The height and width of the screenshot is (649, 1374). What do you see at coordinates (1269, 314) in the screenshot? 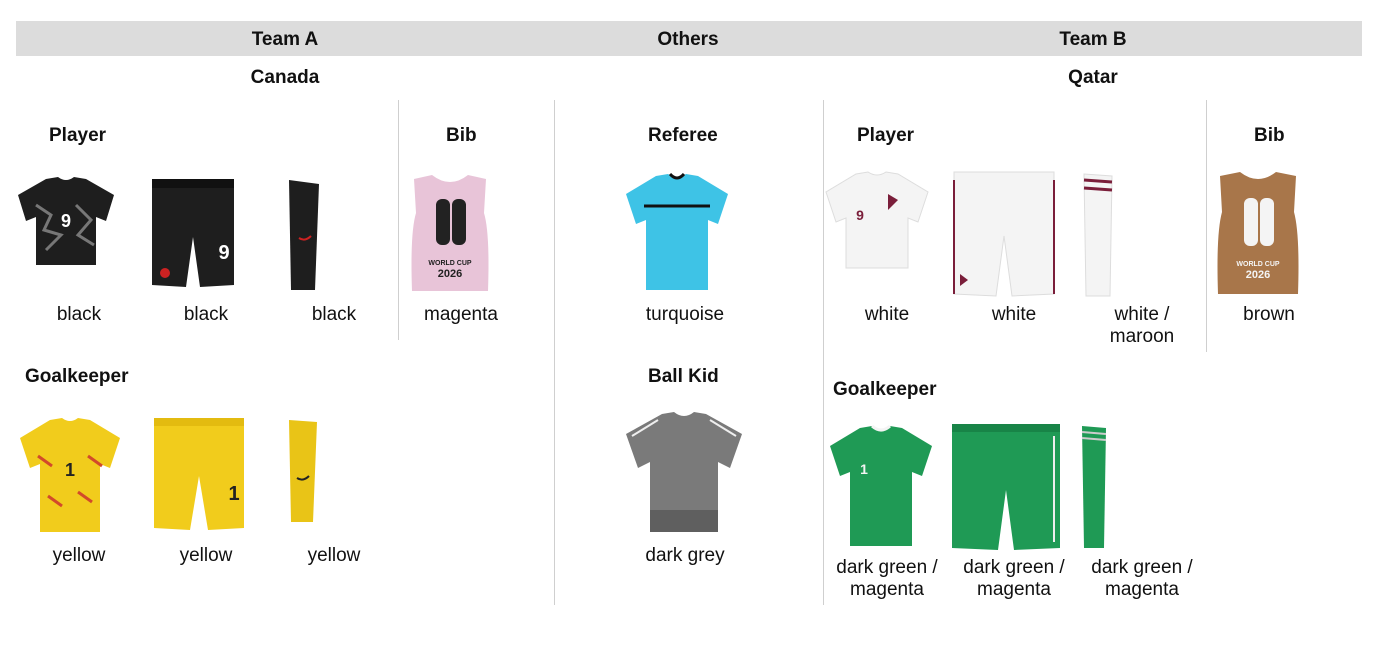
I see `team-b-bib-label: brown` at bounding box center [1269, 314].